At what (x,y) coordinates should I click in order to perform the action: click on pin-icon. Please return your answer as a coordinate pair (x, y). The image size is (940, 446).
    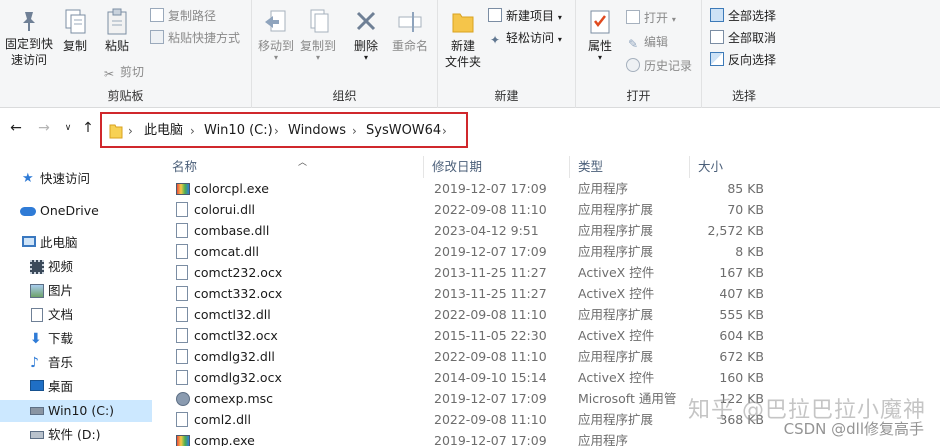
    Looking at the image, I should click on (29, 21).